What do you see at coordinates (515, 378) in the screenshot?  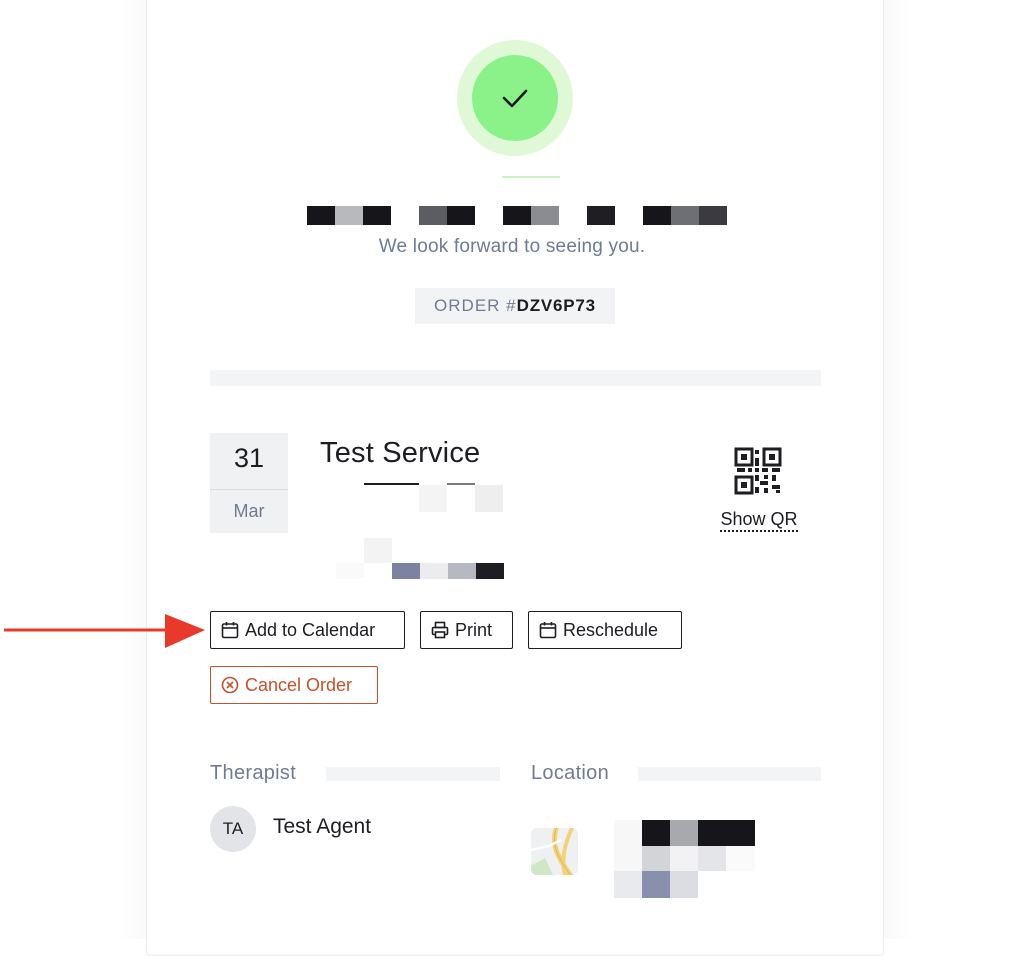 I see `section-divider` at bounding box center [515, 378].